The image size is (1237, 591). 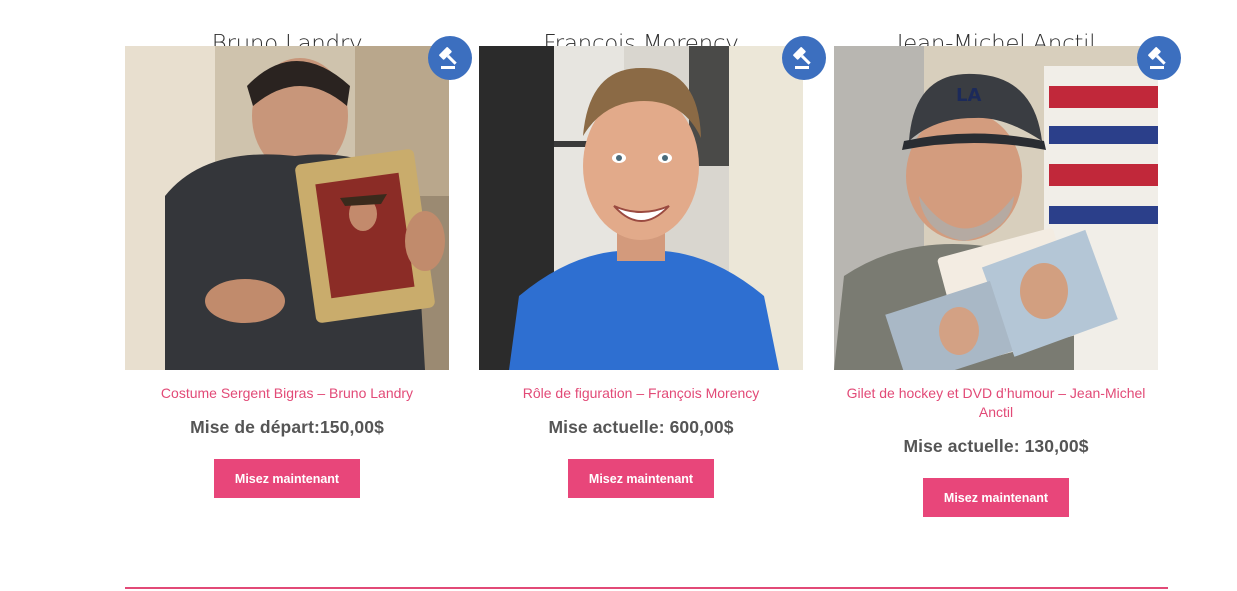 What do you see at coordinates (641, 393) in the screenshot?
I see `product-link: Rôle de figuration – François Morency` at bounding box center [641, 393].